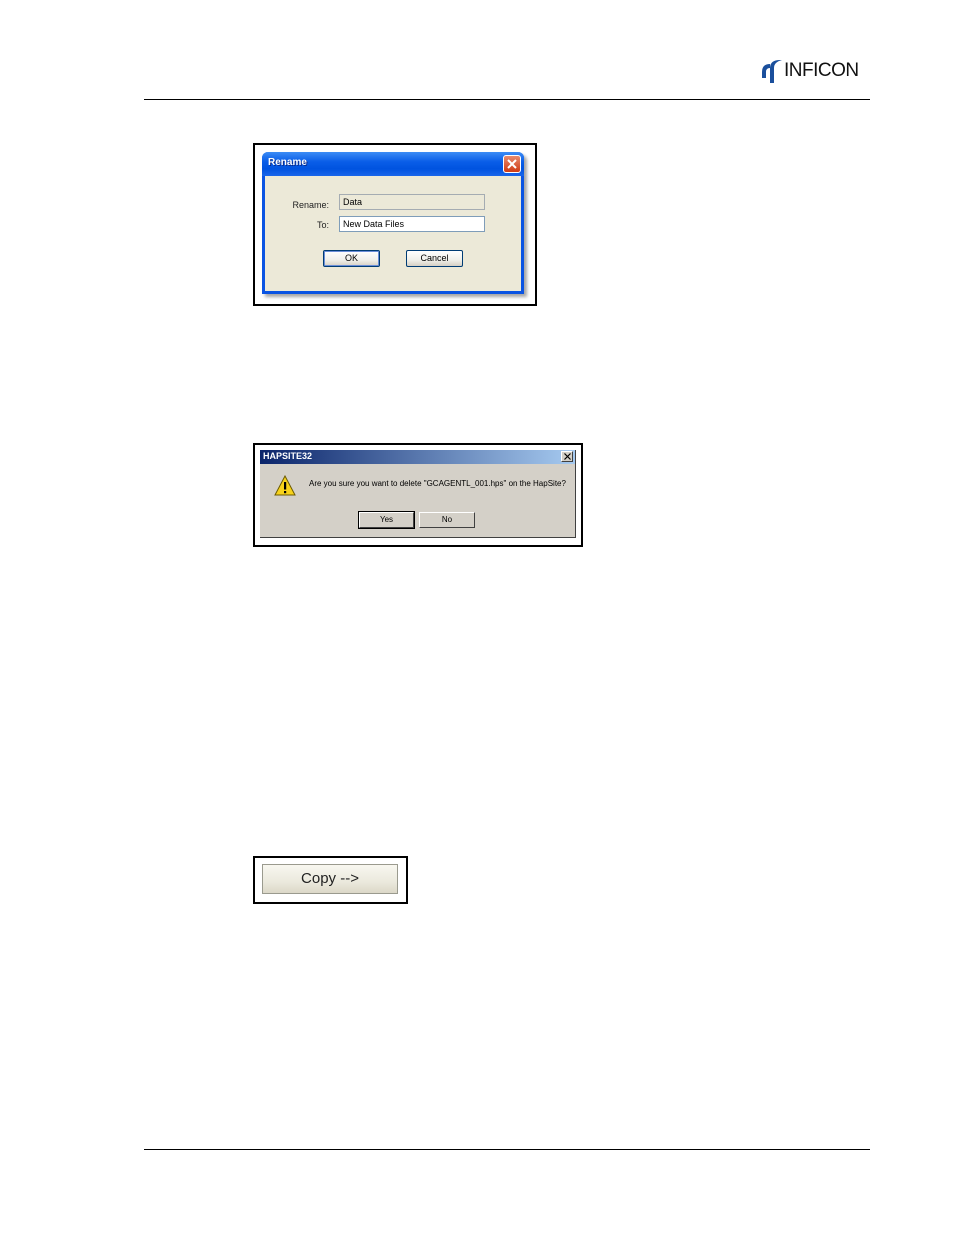 The height and width of the screenshot is (1235, 954). I want to click on to-label: To:, so click(322, 225).